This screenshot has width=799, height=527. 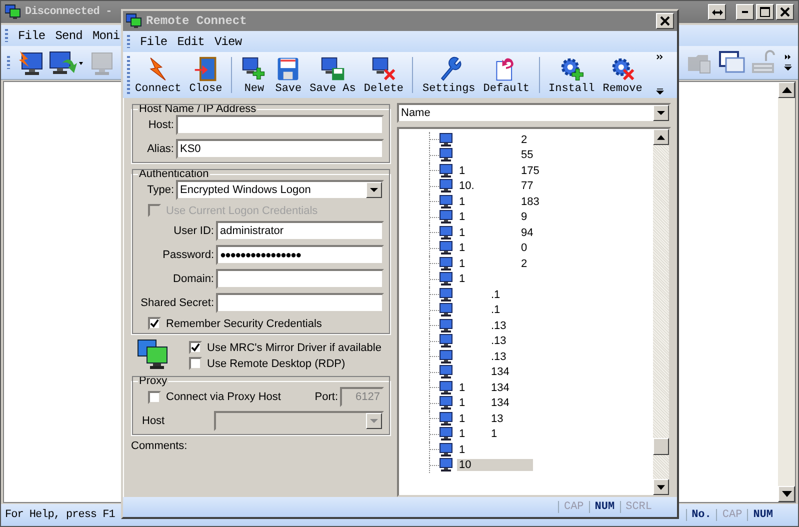 What do you see at coordinates (196, 21) in the screenshot?
I see `window-title: Remote Connect` at bounding box center [196, 21].